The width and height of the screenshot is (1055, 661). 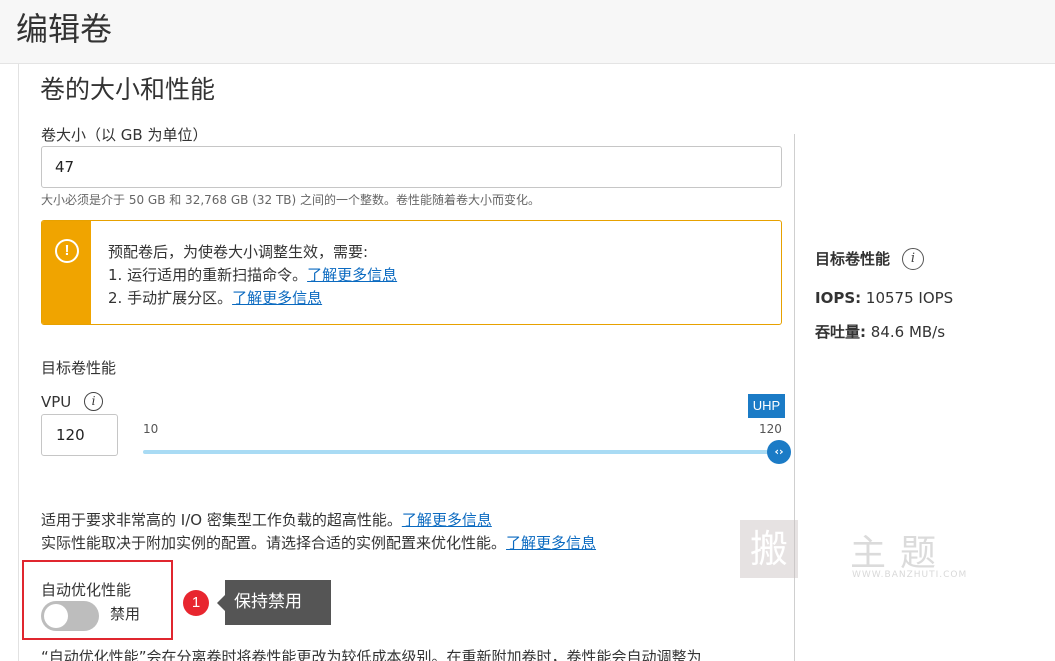 I want to click on slider-max-label: 120, so click(x=770, y=429).